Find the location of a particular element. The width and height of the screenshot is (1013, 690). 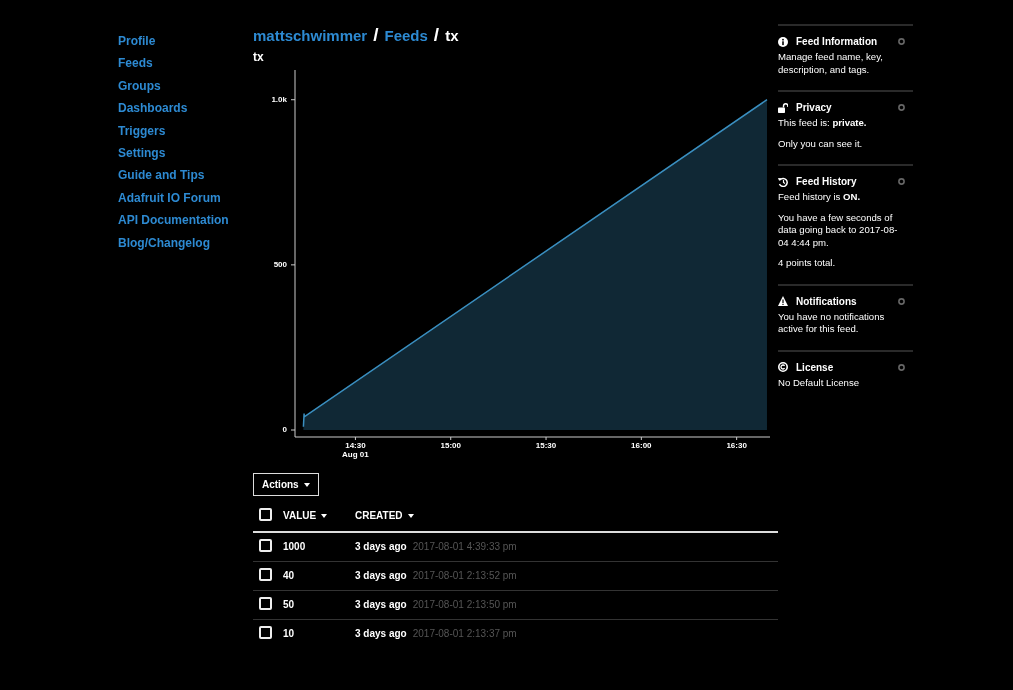

section-text: 4 points total. is located at coordinates (807, 263).